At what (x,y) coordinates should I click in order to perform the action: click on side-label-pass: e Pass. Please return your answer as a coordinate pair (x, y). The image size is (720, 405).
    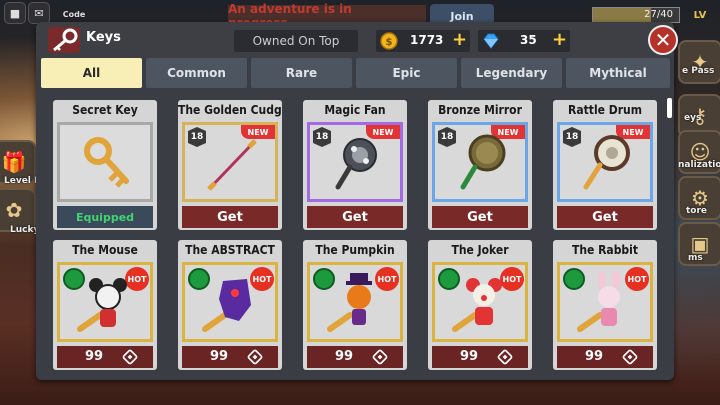
    Looking at the image, I should click on (698, 71).